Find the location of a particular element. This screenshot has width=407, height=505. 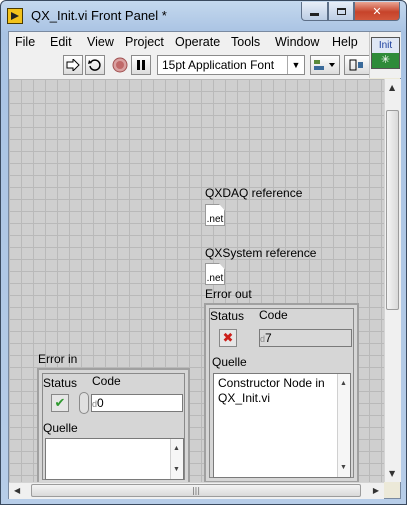

font-select-value: 15pt Application Font is located at coordinates (218, 65).